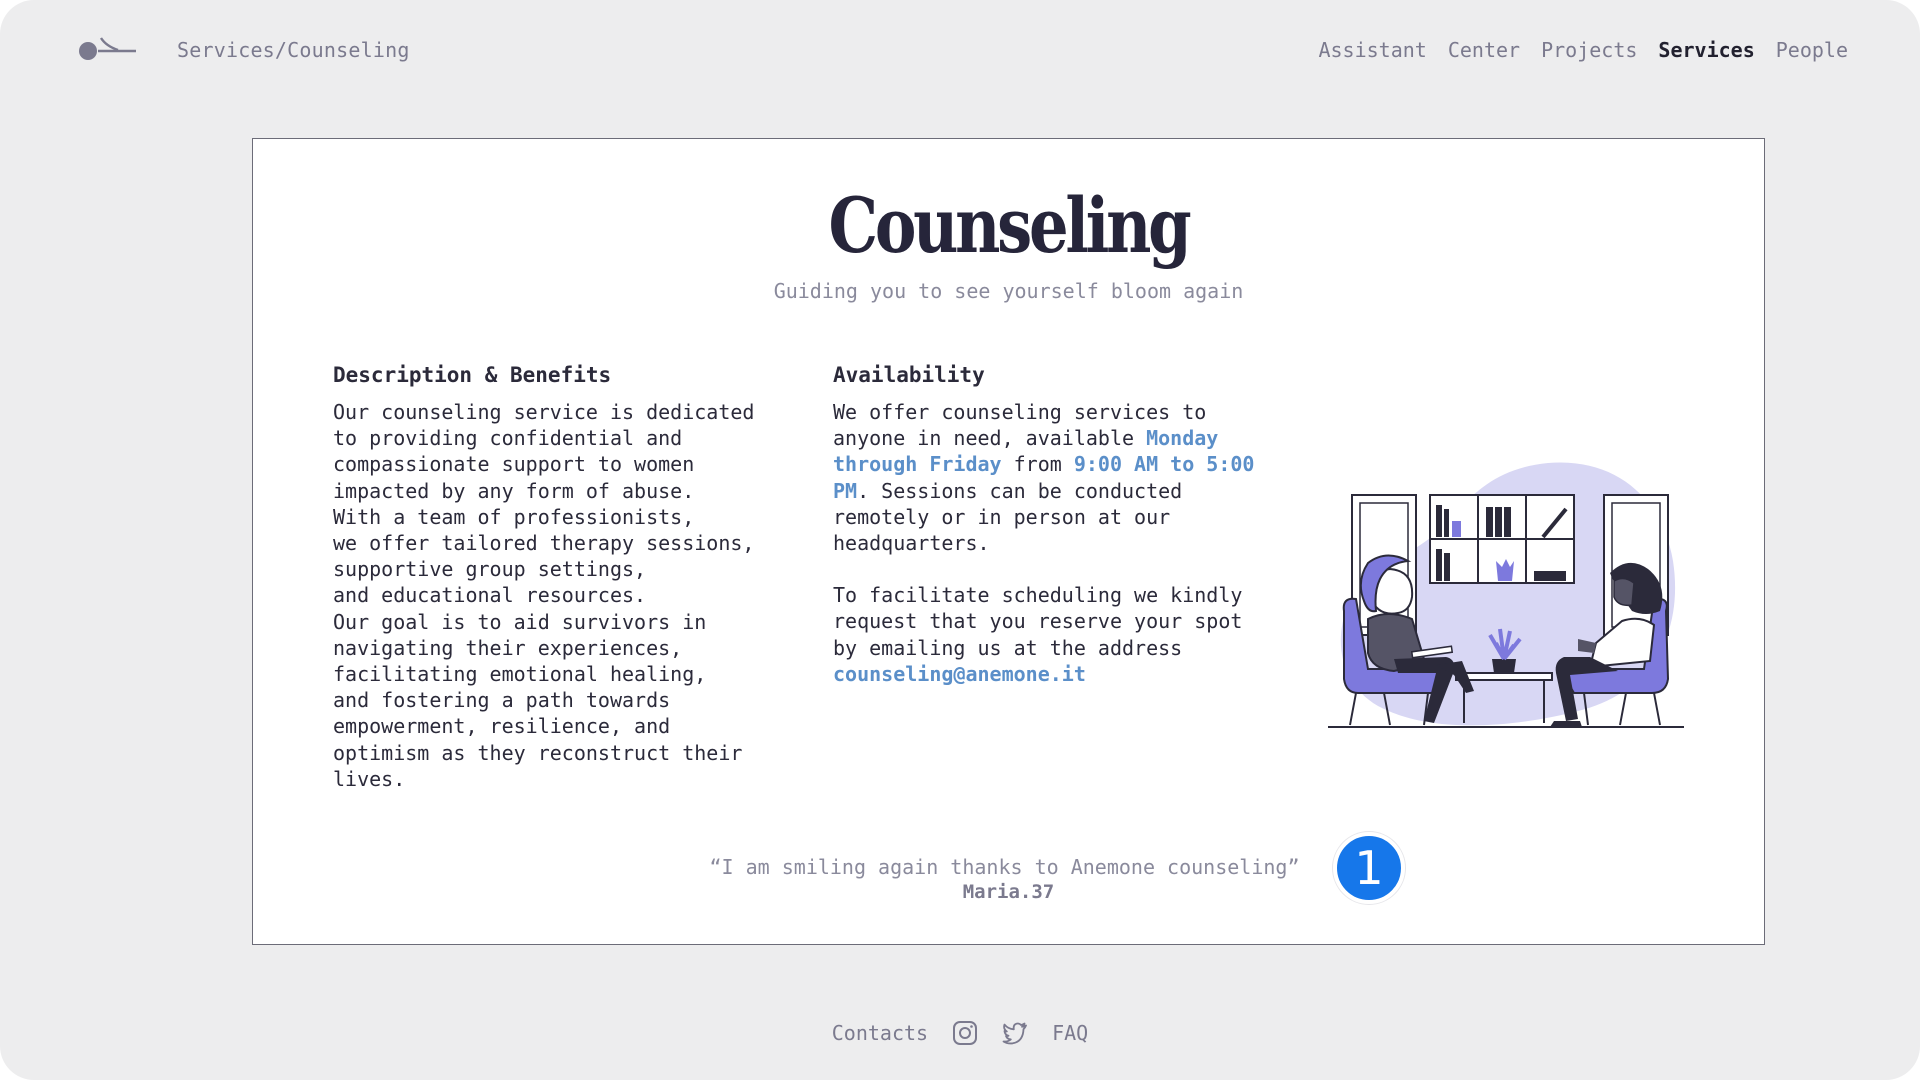 This screenshot has width=1920, height=1080. What do you see at coordinates (109, 51) in the screenshot?
I see `anemone-logo-icon` at bounding box center [109, 51].